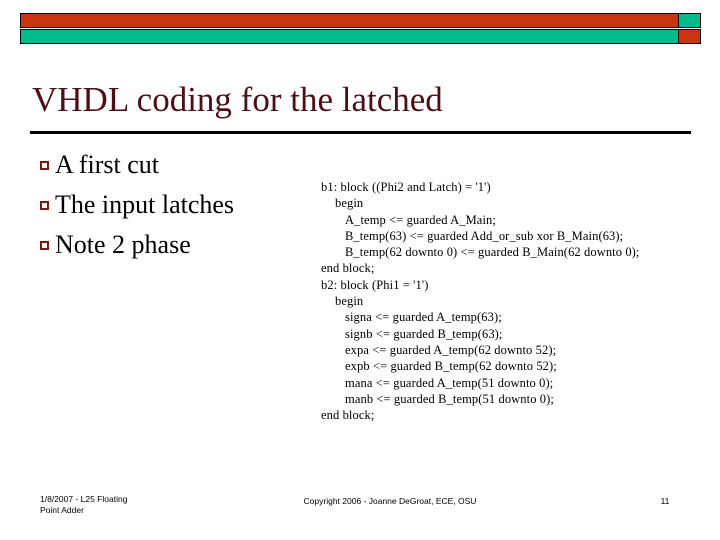 The height and width of the screenshot is (540, 720). Describe the element at coordinates (406, 187) in the screenshot. I see `code-line: b1: block ((Phi2 and Latch) = '1')` at that location.